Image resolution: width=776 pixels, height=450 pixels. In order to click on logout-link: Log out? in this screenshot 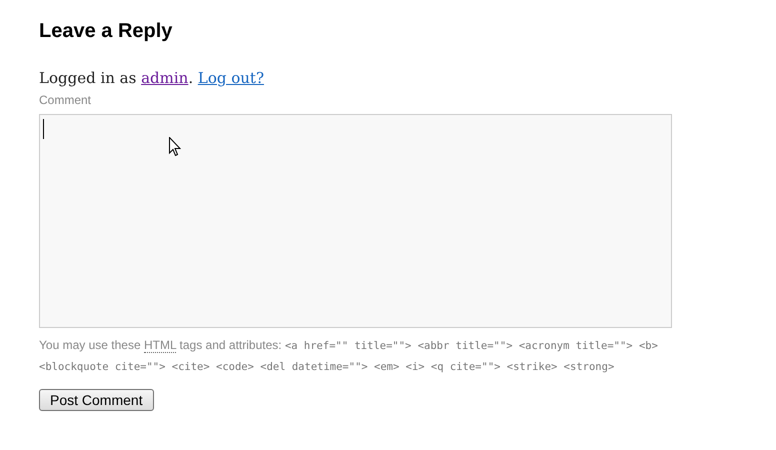, I will do `click(231, 78)`.